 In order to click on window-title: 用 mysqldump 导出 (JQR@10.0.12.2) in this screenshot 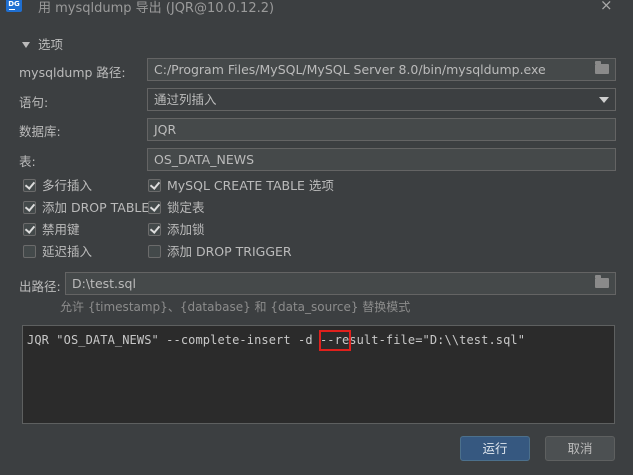, I will do `click(156, 8)`.